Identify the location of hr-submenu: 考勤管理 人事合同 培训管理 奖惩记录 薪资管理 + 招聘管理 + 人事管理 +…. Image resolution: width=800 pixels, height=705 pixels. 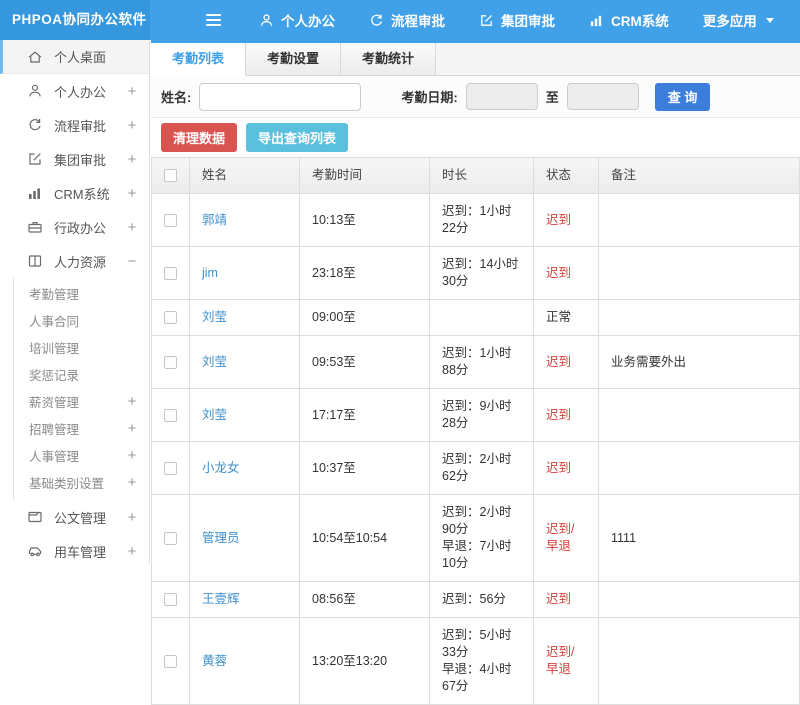
(81, 389).